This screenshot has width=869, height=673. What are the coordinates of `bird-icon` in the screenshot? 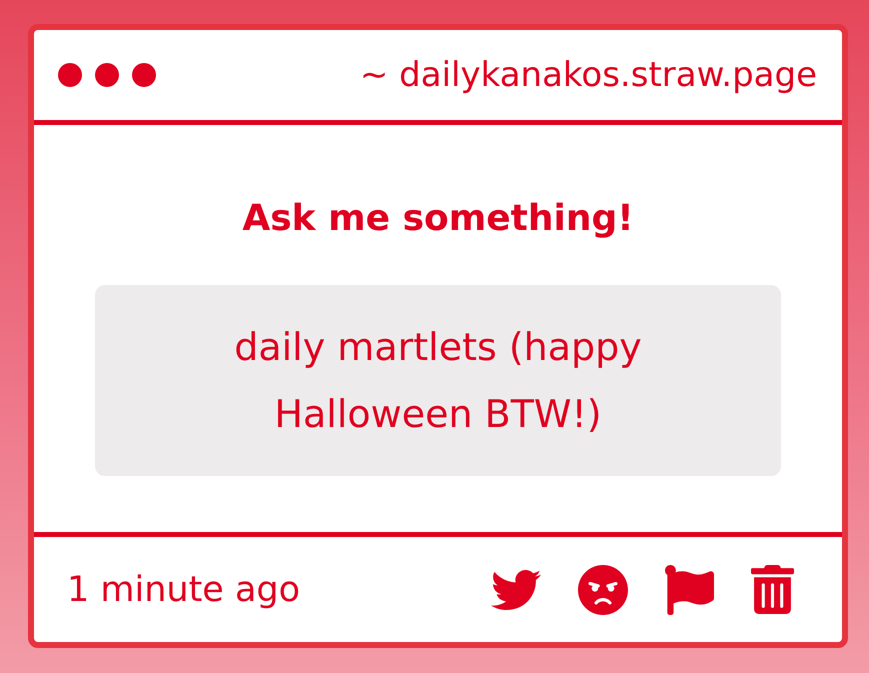 It's located at (516, 590).